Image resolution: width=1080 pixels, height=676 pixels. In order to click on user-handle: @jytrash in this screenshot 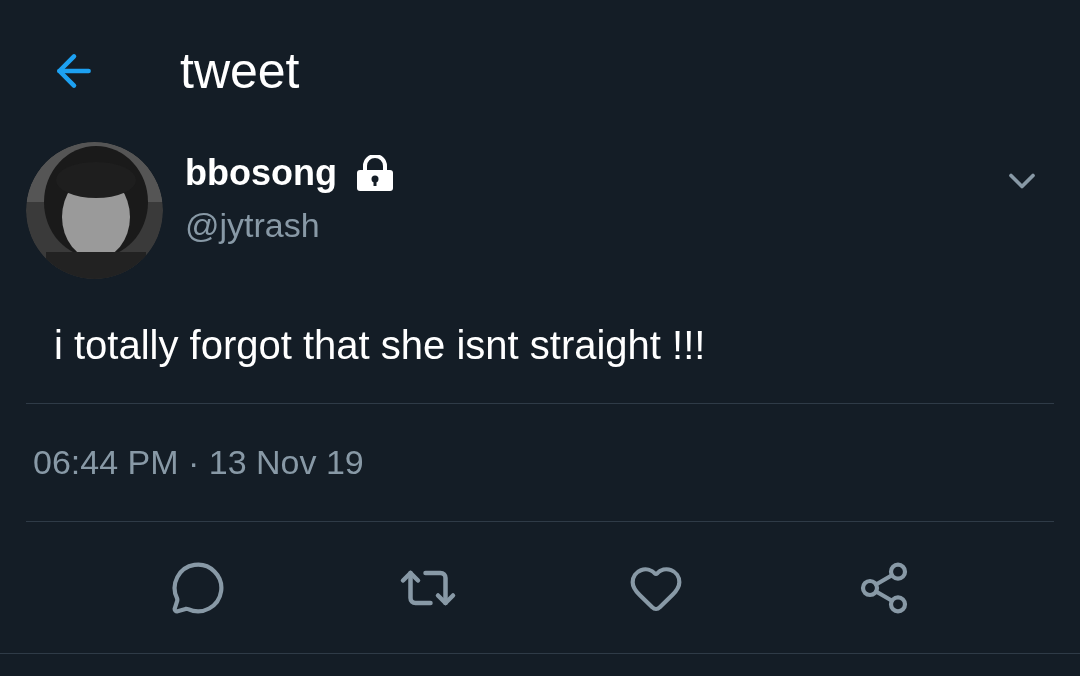, I will do `click(253, 225)`.